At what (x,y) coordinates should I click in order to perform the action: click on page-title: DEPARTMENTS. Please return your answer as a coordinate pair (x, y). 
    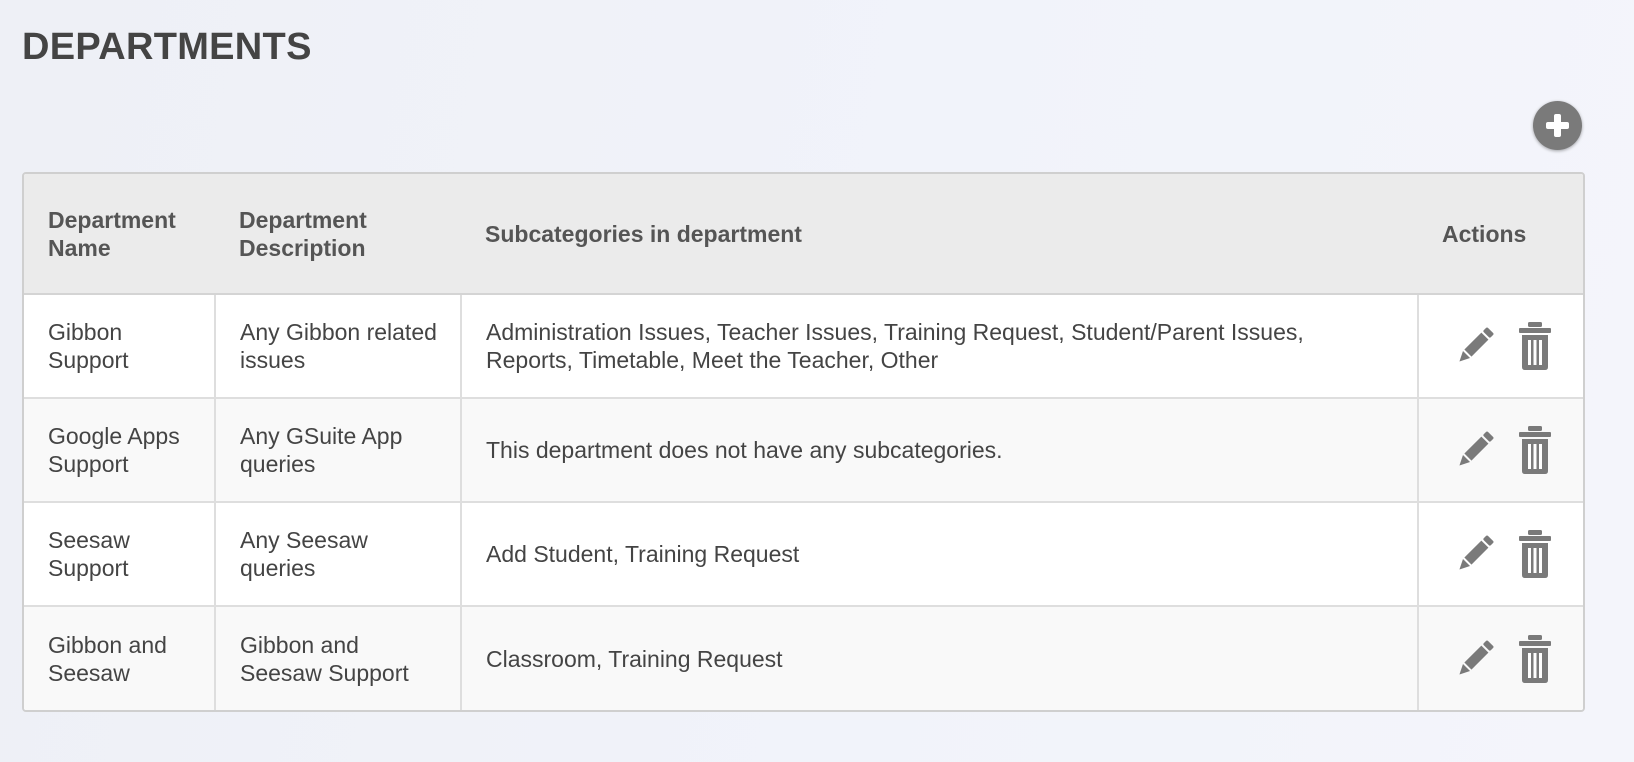
    Looking at the image, I should click on (167, 47).